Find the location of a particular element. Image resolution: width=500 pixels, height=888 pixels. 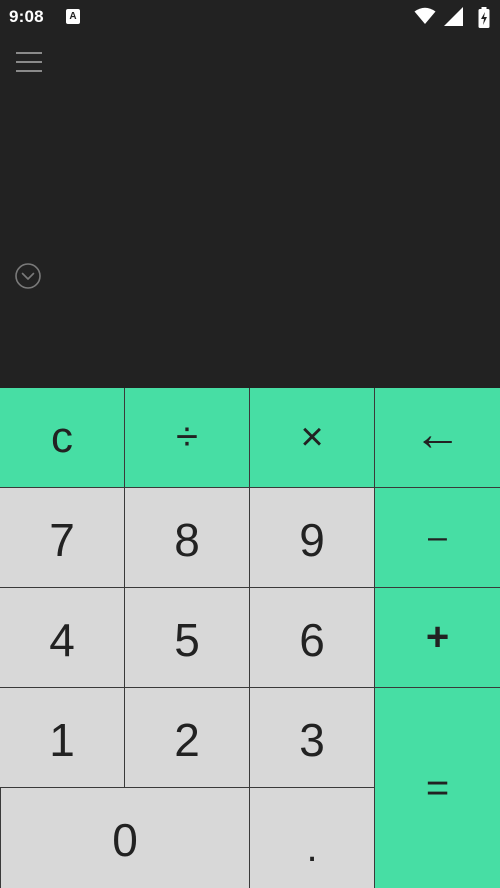

digit-5-button: 5 is located at coordinates (187, 638).